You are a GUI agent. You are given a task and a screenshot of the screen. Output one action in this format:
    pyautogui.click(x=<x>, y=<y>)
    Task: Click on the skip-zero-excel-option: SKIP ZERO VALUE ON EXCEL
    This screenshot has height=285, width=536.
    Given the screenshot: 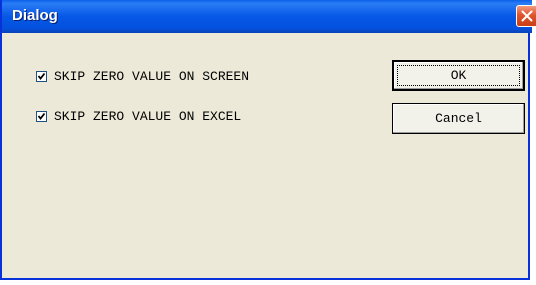 What is the action you would take?
    pyautogui.click(x=138, y=116)
    